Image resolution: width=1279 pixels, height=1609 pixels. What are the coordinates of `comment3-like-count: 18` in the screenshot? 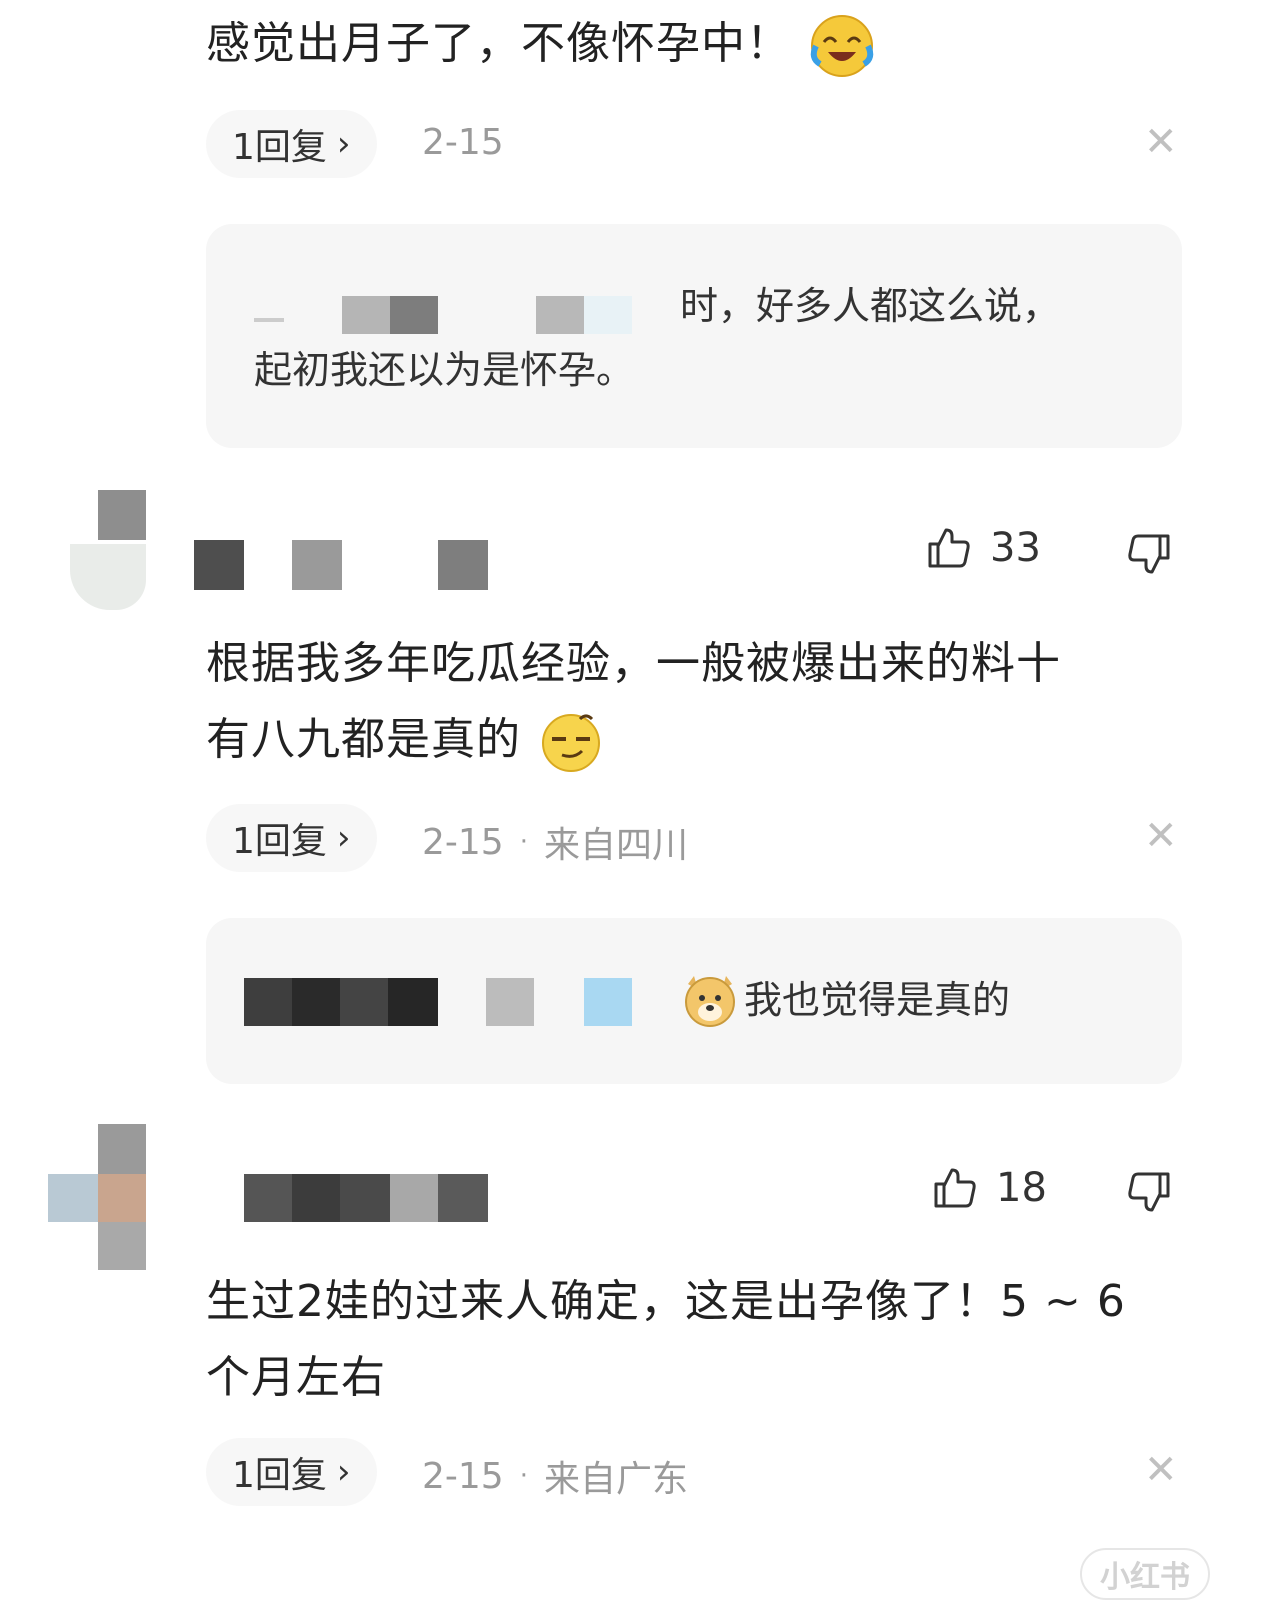 It's located at (1021, 1188).